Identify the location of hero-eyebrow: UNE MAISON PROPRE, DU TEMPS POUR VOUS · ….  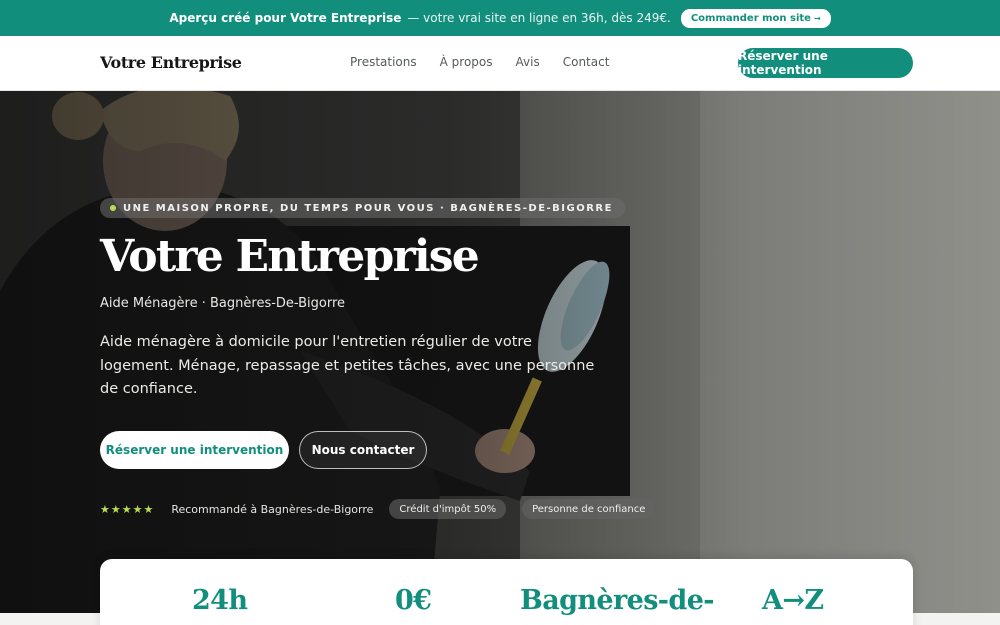
(362, 208).